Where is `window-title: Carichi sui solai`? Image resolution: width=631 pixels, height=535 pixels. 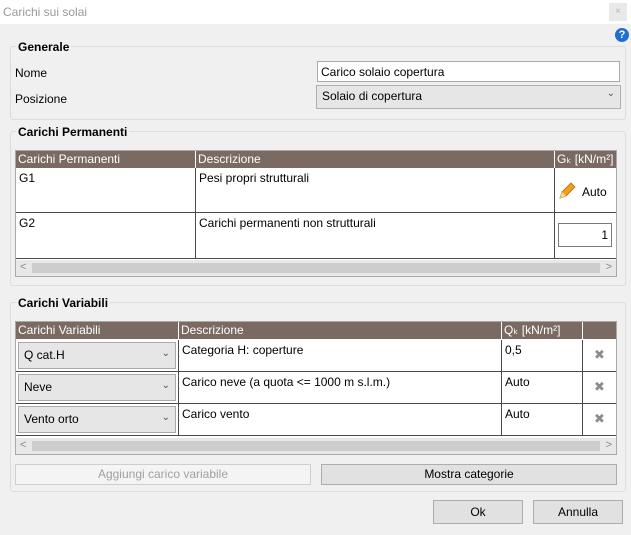 window-title: Carichi sui solai is located at coordinates (45, 12).